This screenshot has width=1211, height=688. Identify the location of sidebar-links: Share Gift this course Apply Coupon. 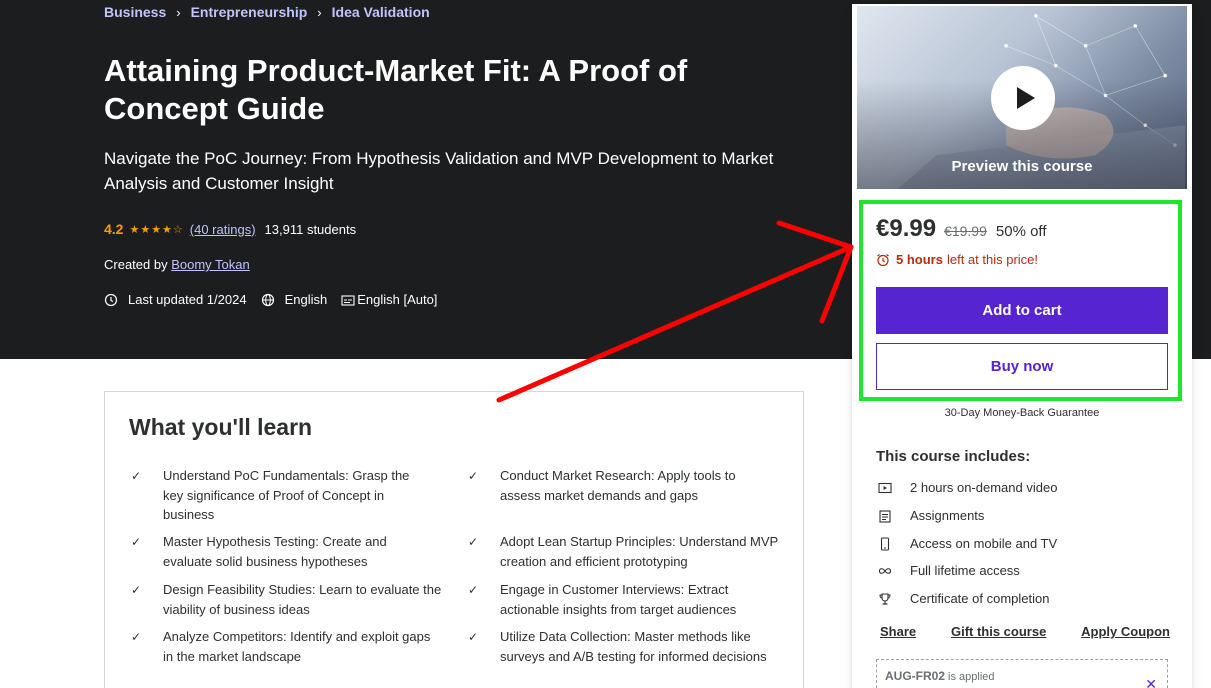
(1025, 631).